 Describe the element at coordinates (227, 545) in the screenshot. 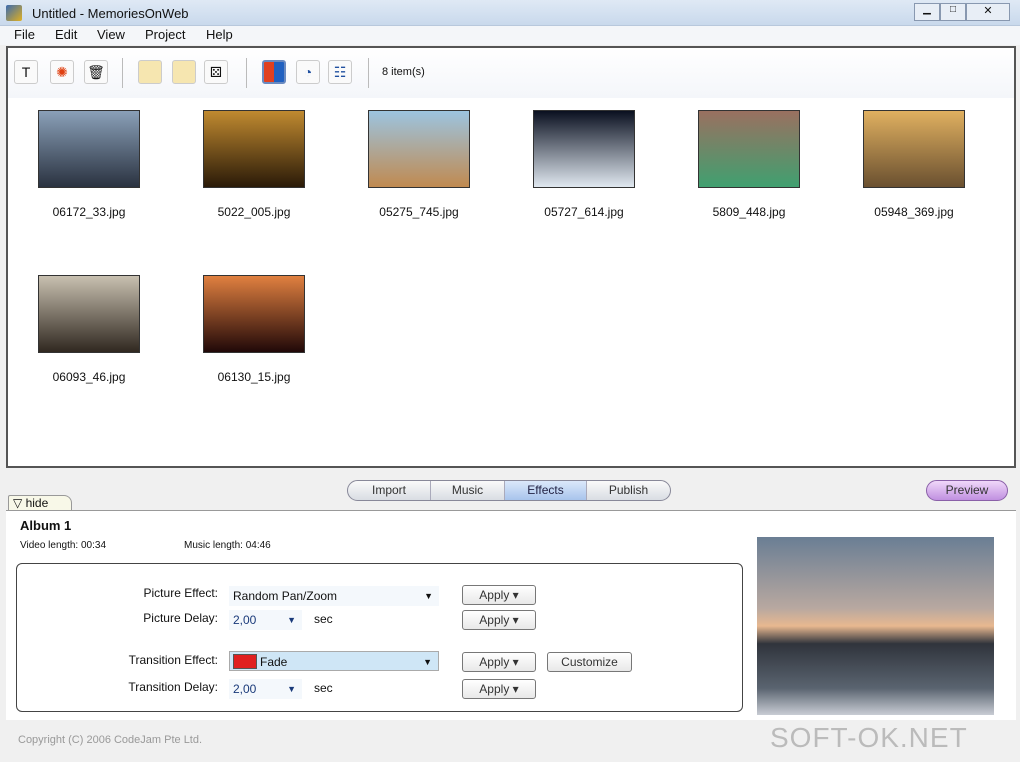

I see `music-length: Music length: 04:46` at that location.